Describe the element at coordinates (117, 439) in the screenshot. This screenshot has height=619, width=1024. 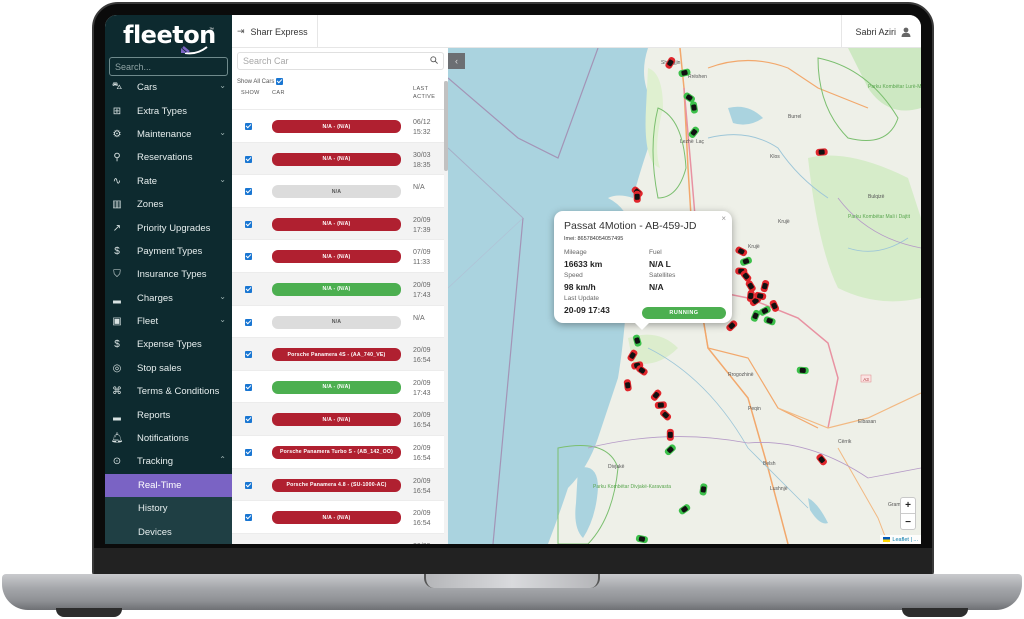
I see `bell-icon: 🔔︎` at that location.